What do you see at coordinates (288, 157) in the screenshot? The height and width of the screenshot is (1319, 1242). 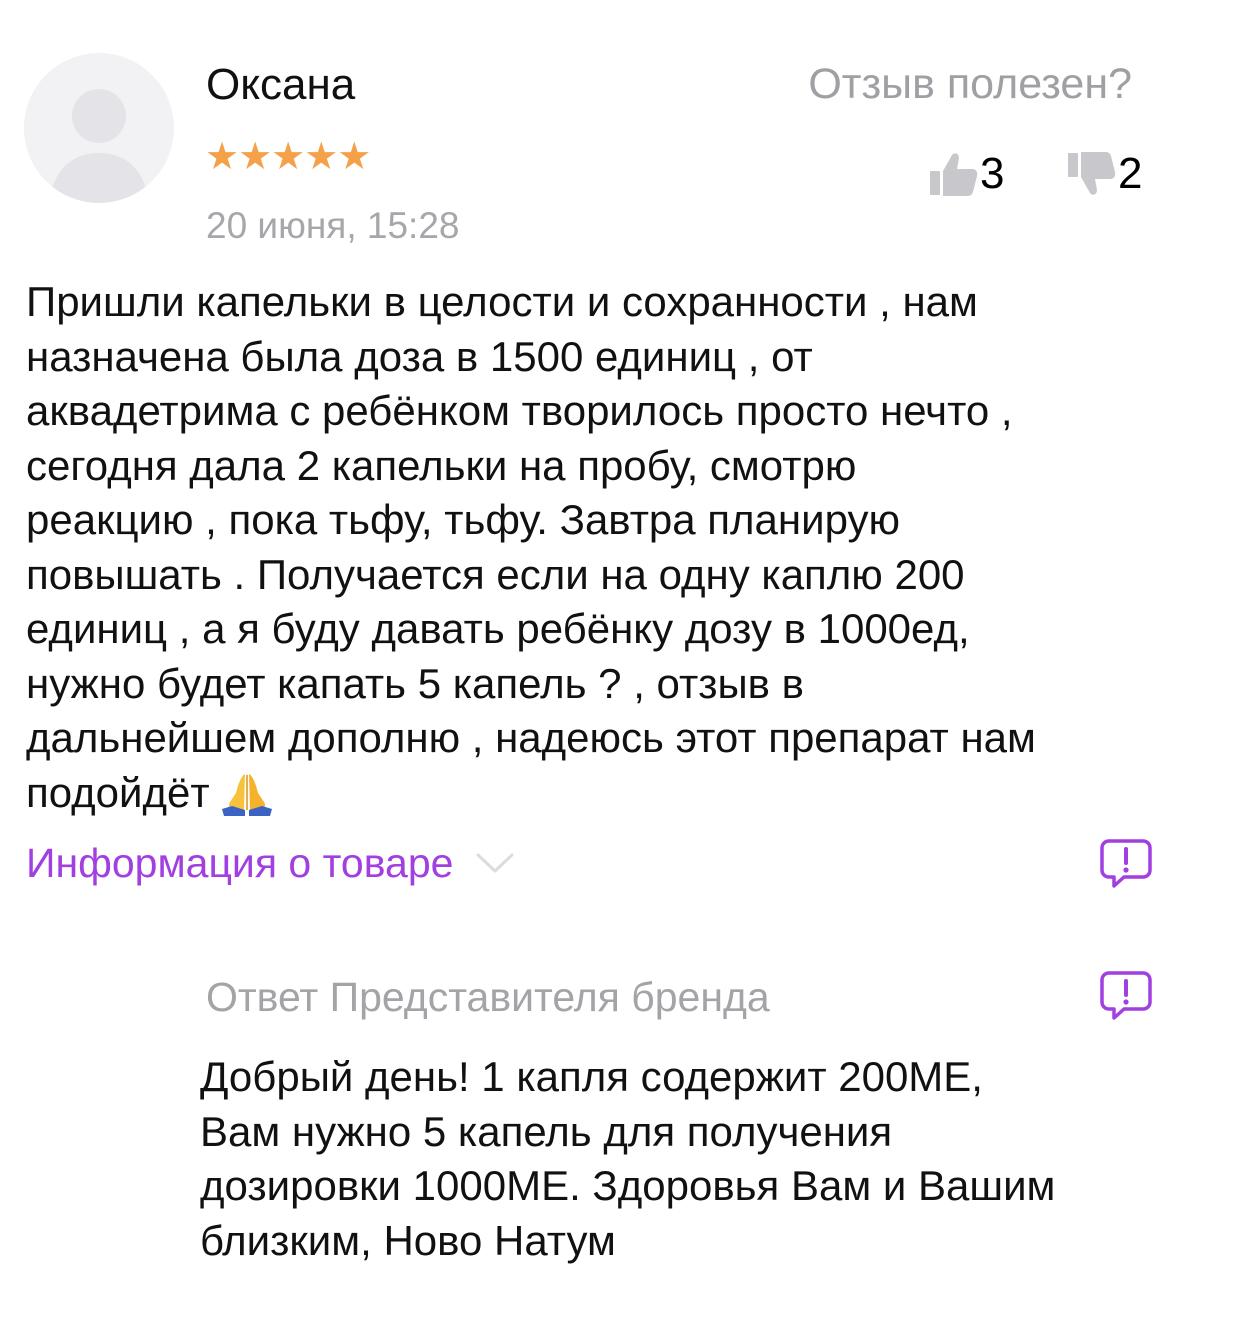 I see `rating-stars: ★★★★★` at bounding box center [288, 157].